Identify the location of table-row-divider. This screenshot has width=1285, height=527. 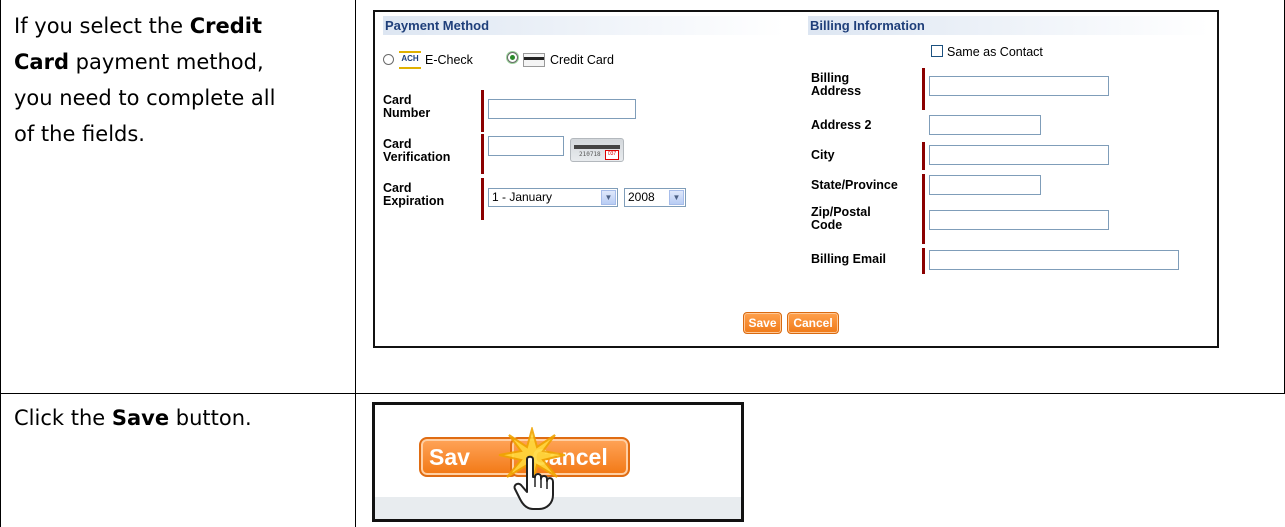
(642, 393).